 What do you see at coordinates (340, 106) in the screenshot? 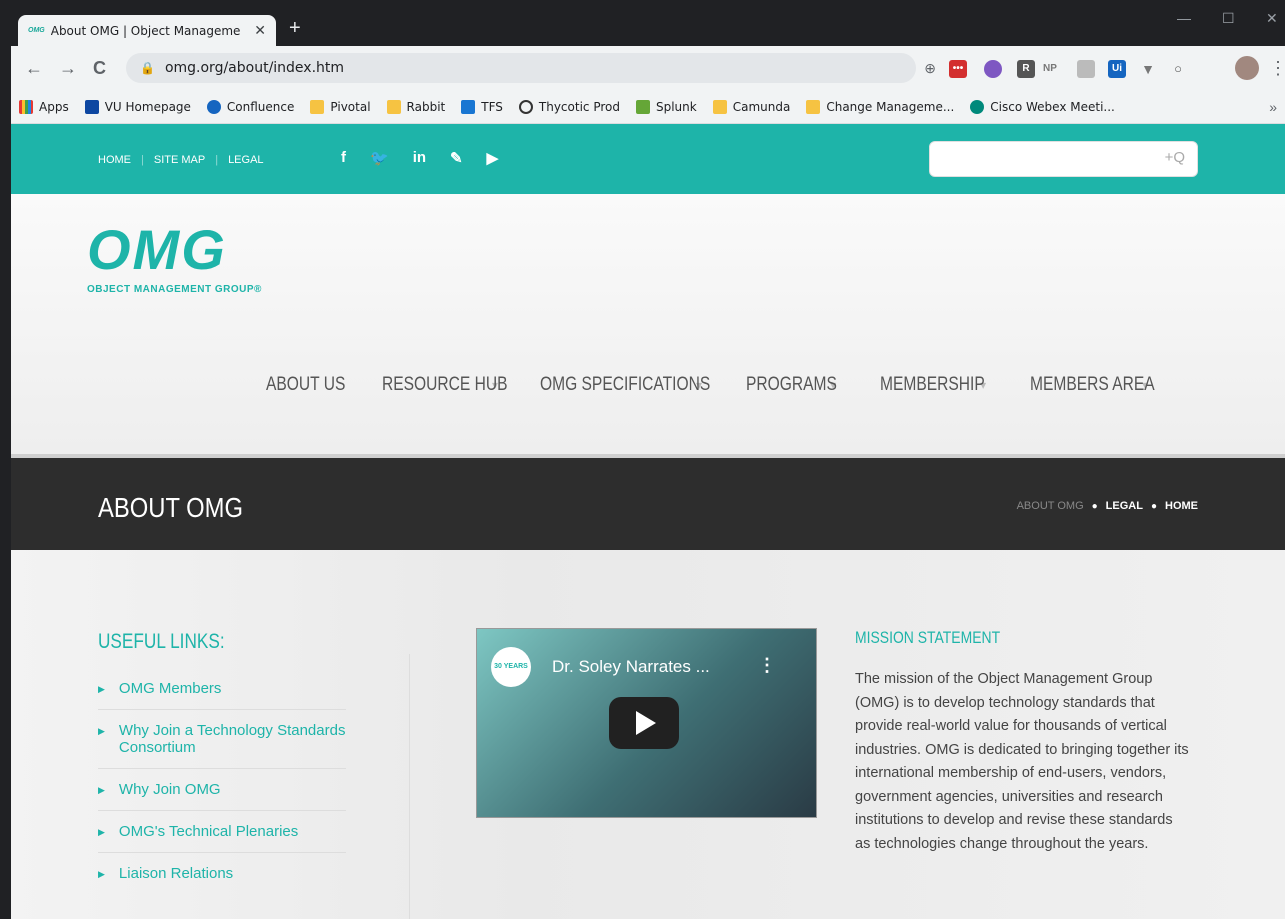
I see `bookmark-pivotal: Pivotal` at bounding box center [340, 106].